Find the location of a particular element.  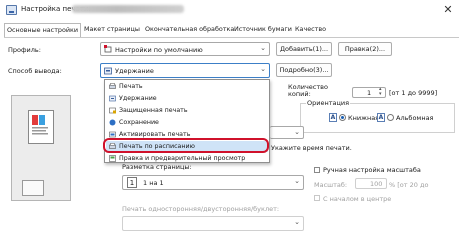

dropdown-item-label: Удержание is located at coordinates (138, 98).